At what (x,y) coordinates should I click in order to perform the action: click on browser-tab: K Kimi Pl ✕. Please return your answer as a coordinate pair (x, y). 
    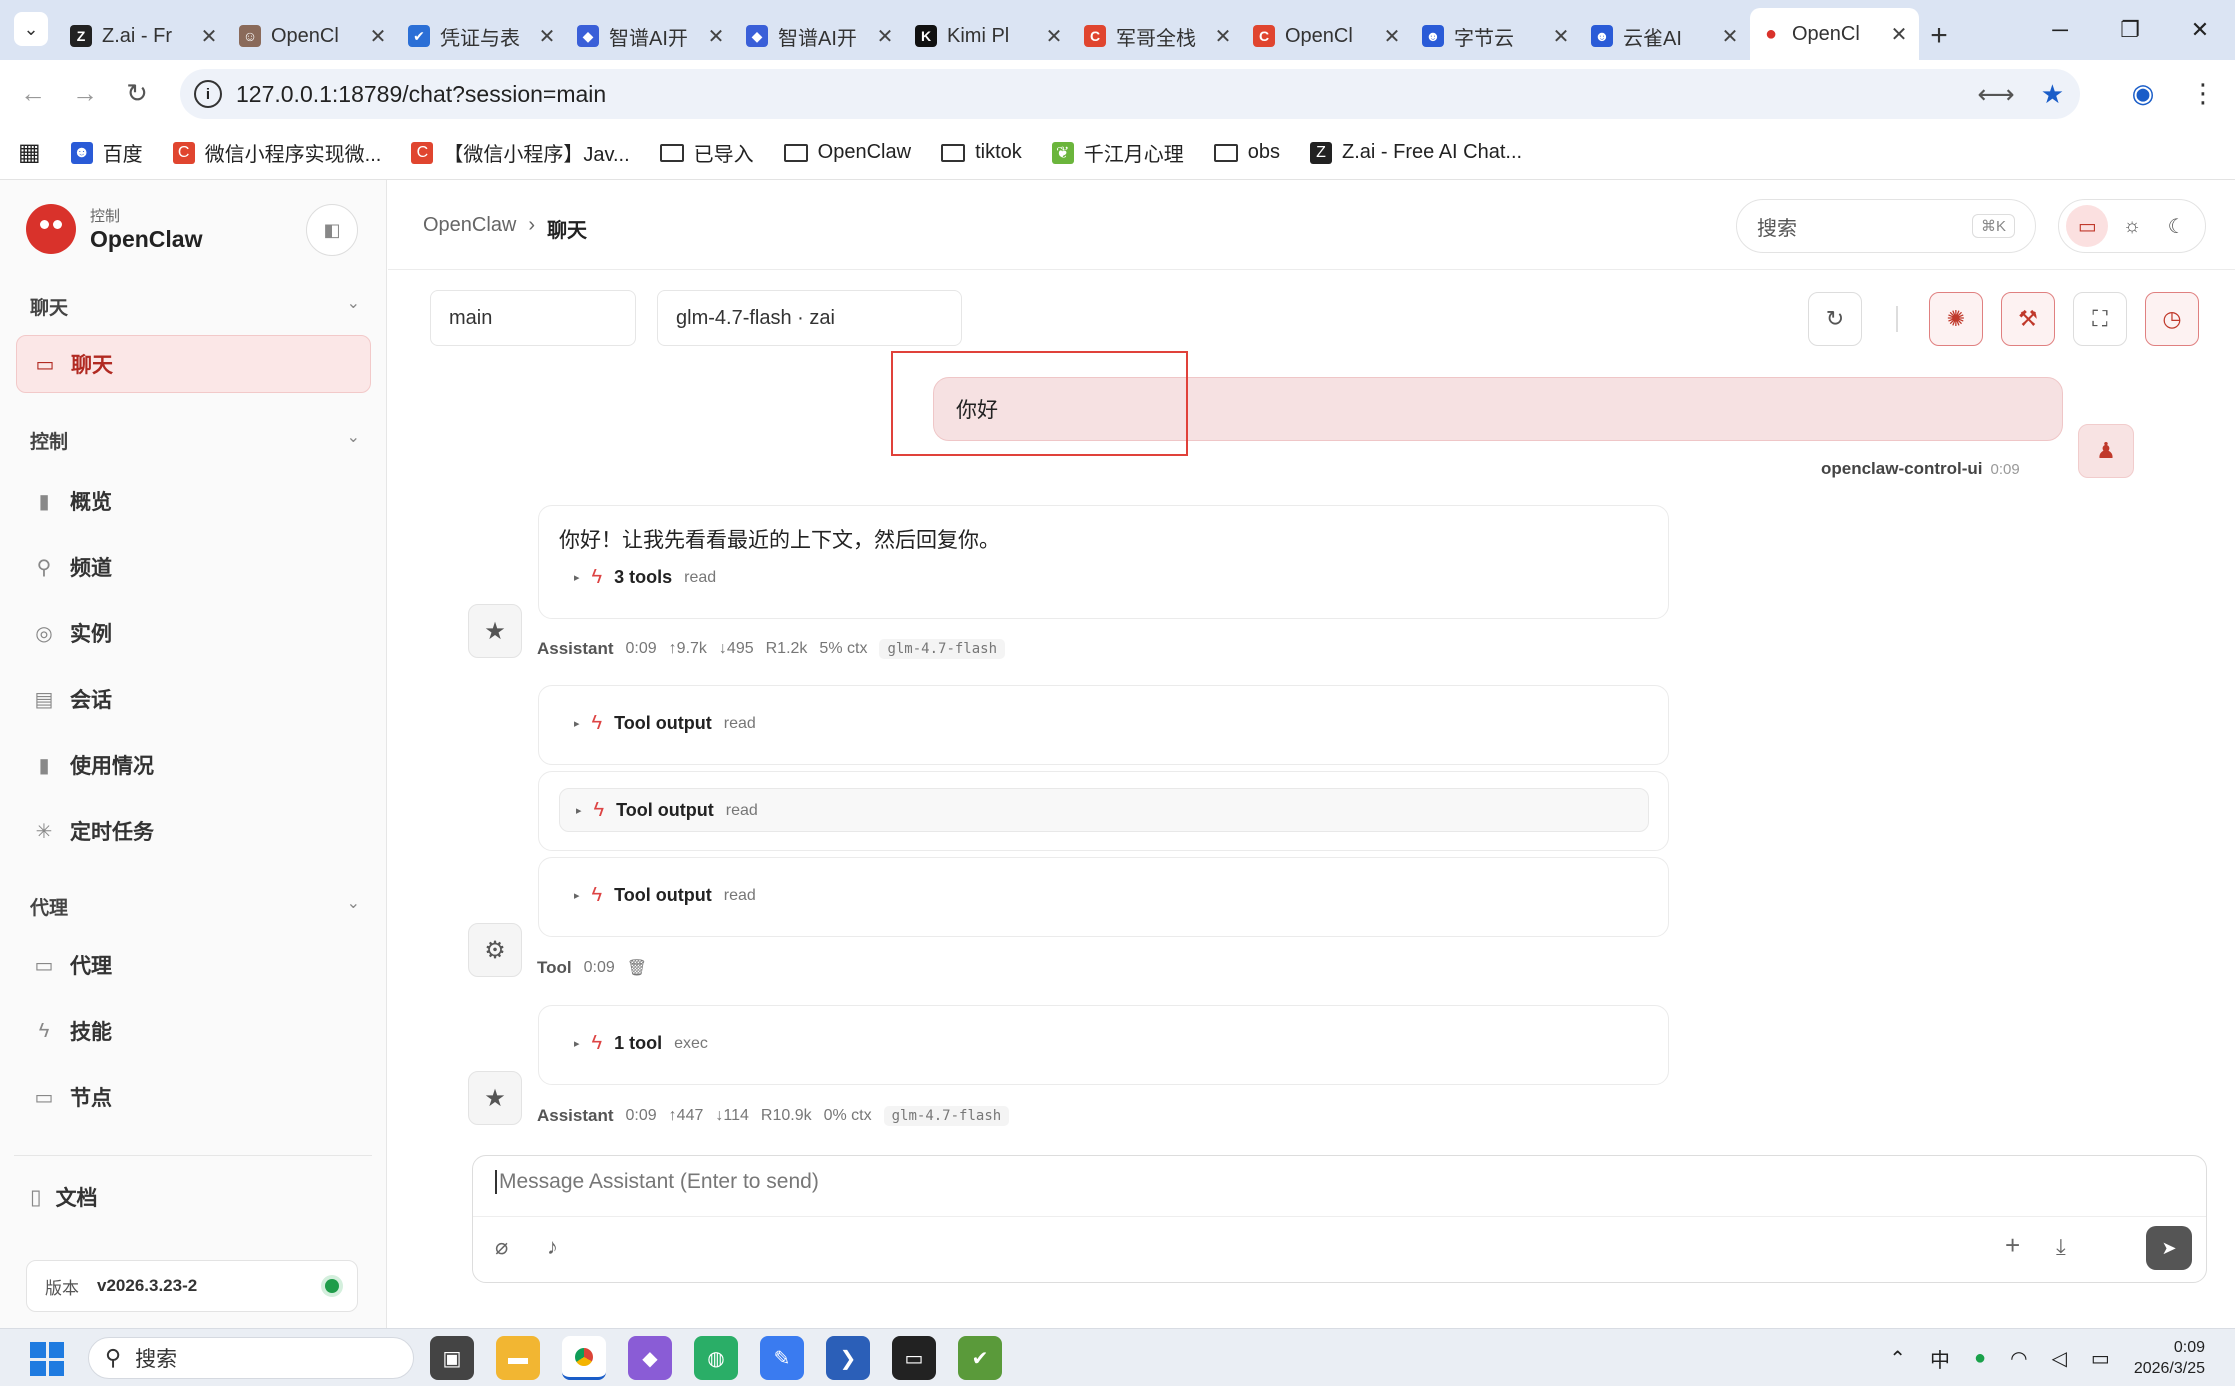
    Looking at the image, I should click on (989, 36).